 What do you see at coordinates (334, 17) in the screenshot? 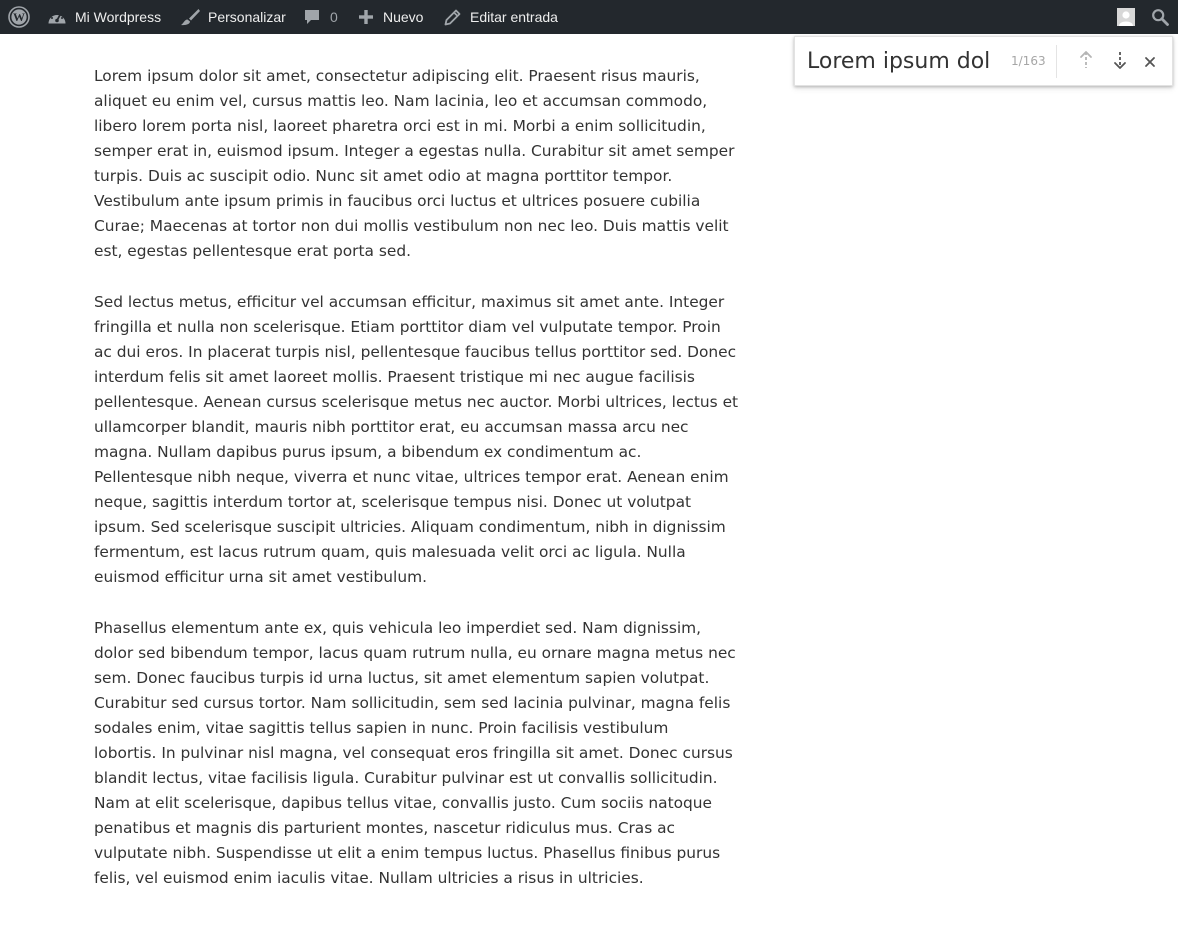
I see `comments-count: 0` at bounding box center [334, 17].